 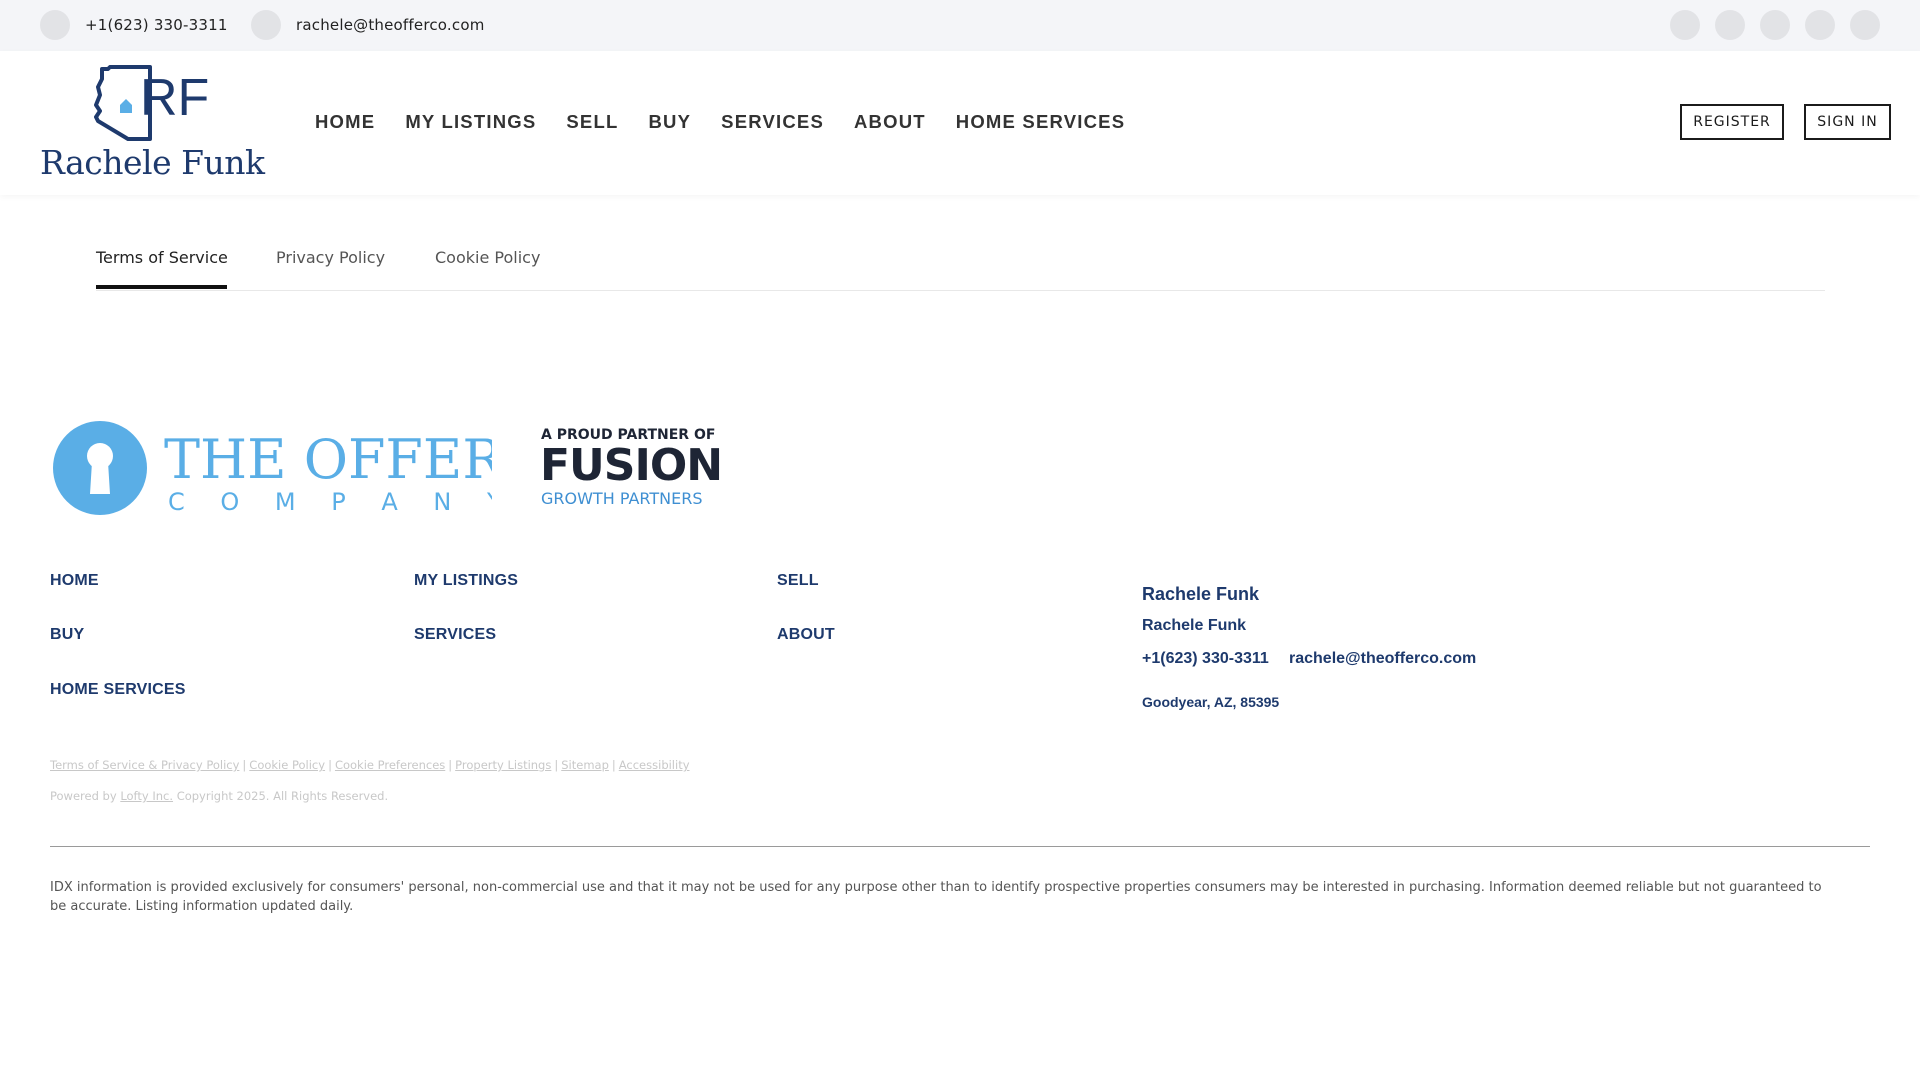 I want to click on footer-nav-sell: SELL, so click(x=798, y=581).